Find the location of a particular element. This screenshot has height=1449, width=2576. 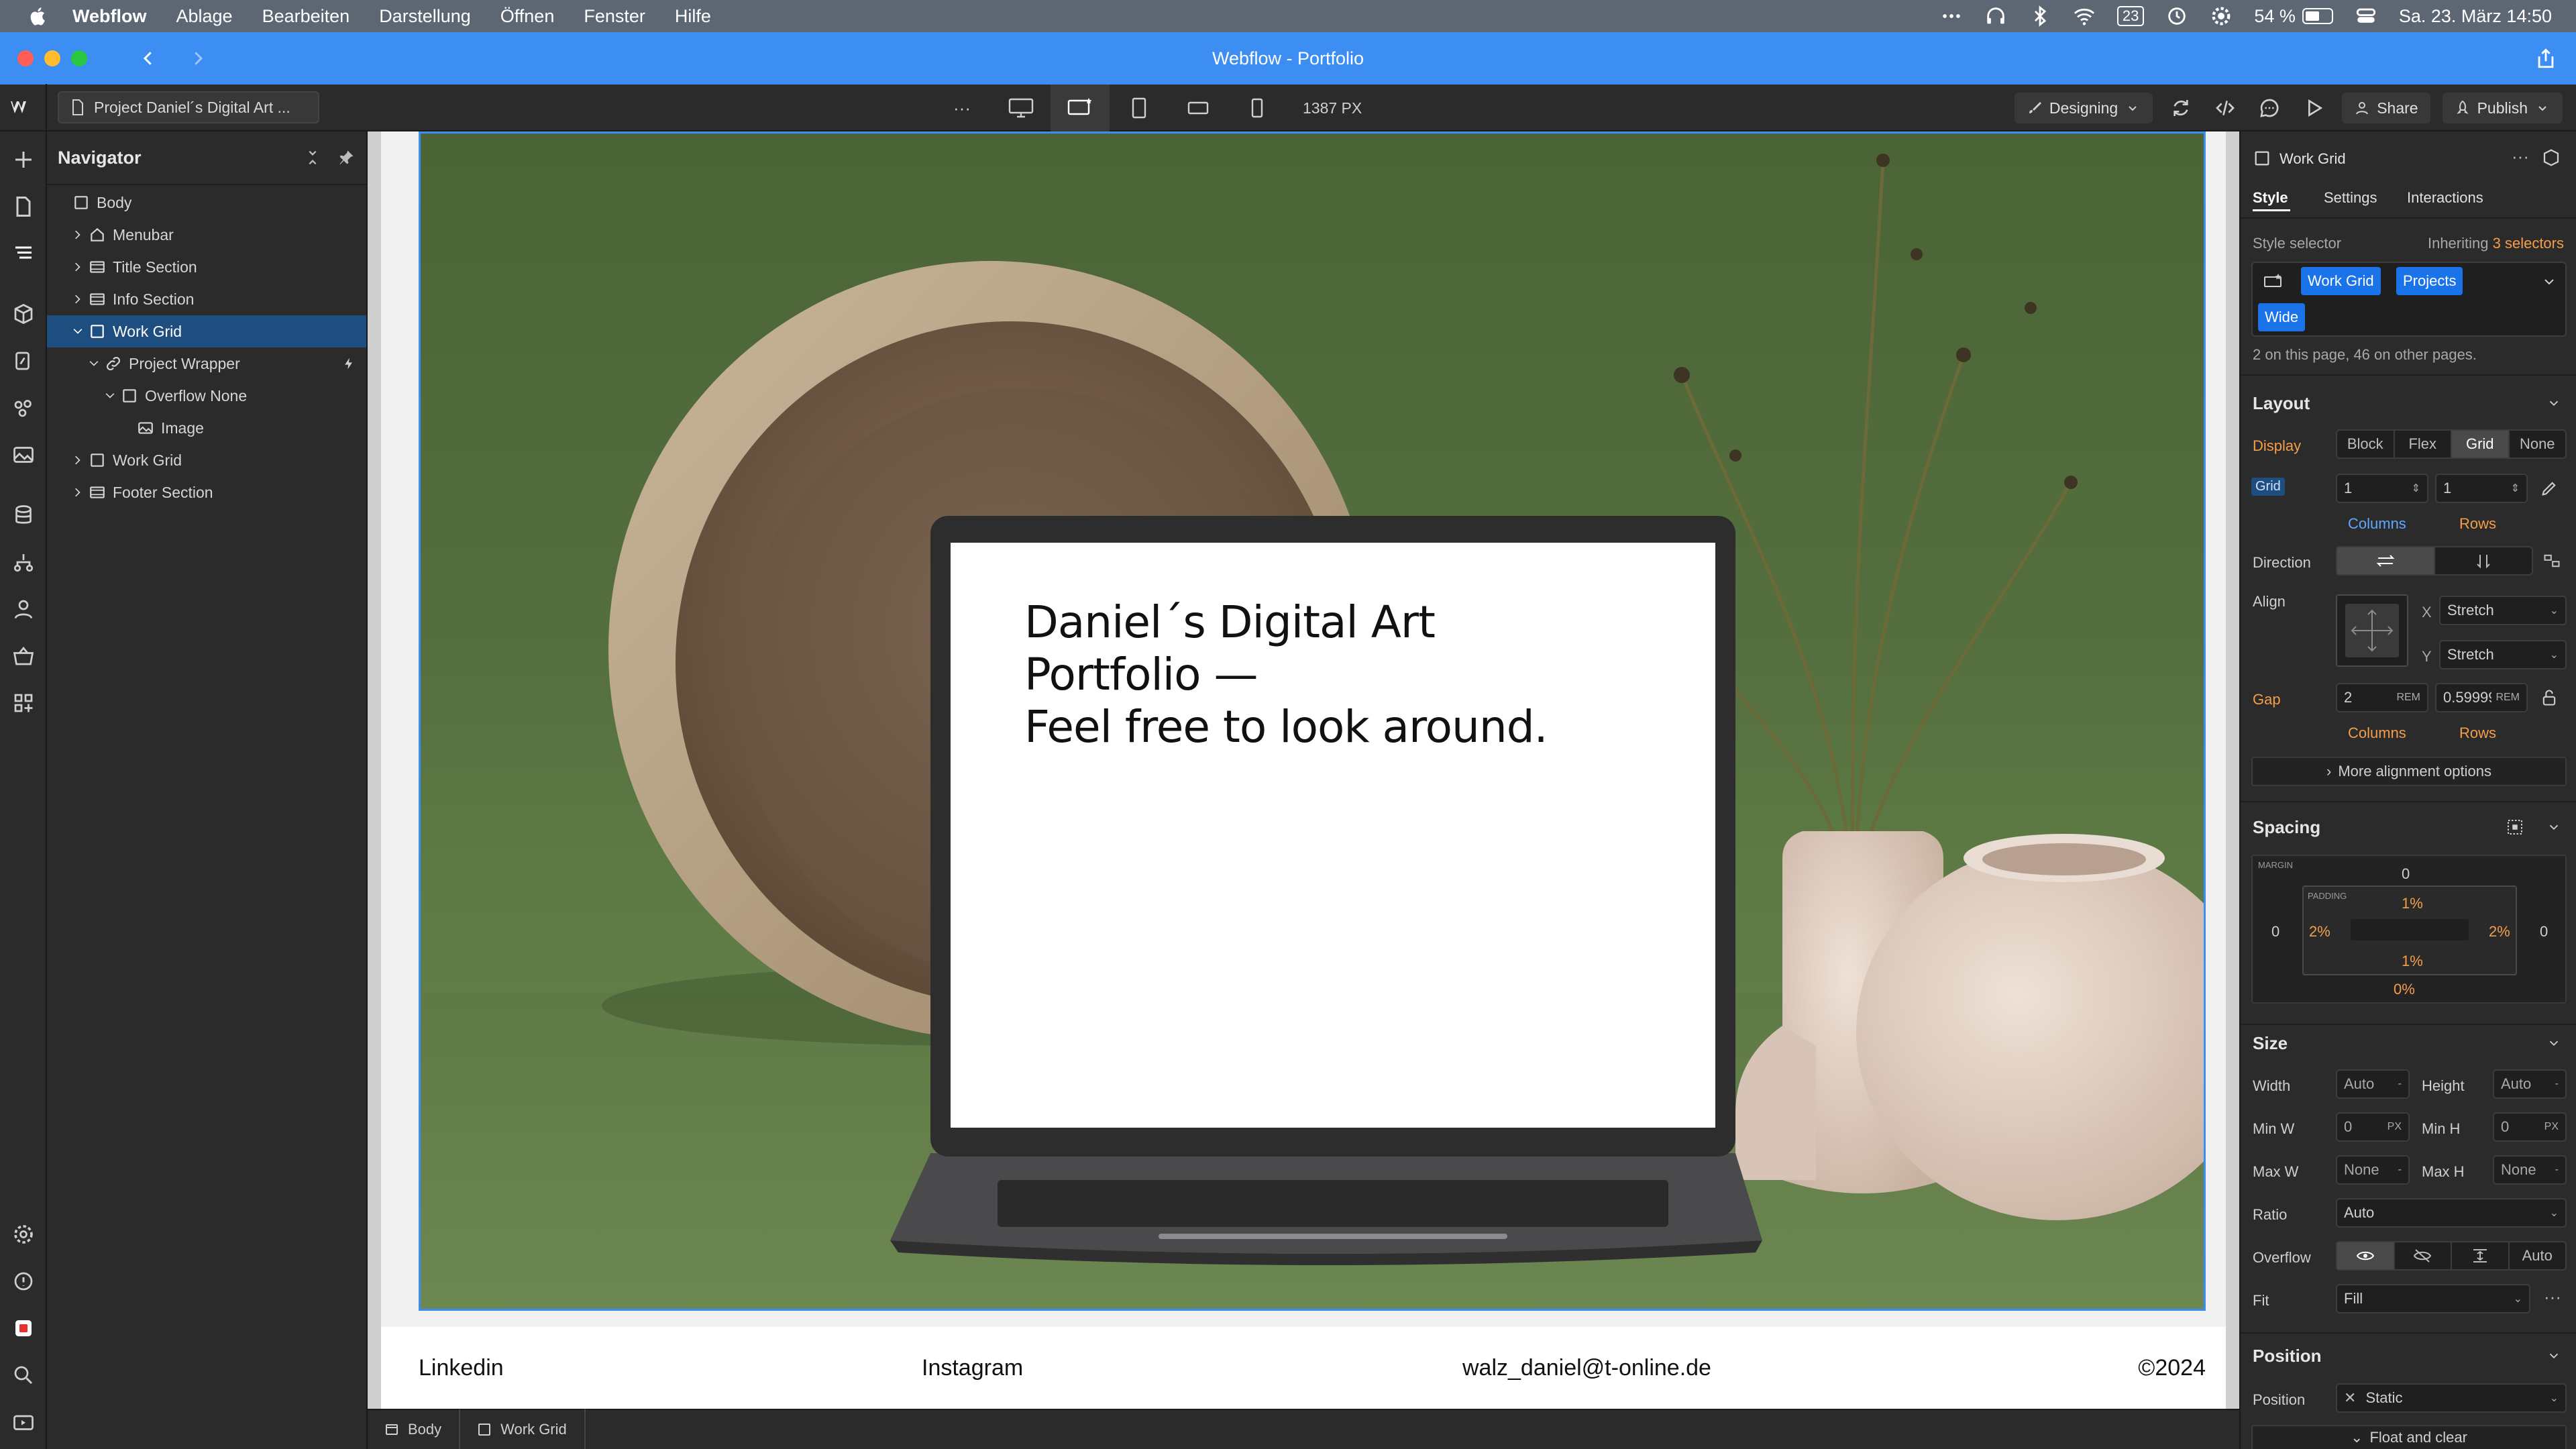

navigator-item-info-section: Info Section is located at coordinates (206, 299).